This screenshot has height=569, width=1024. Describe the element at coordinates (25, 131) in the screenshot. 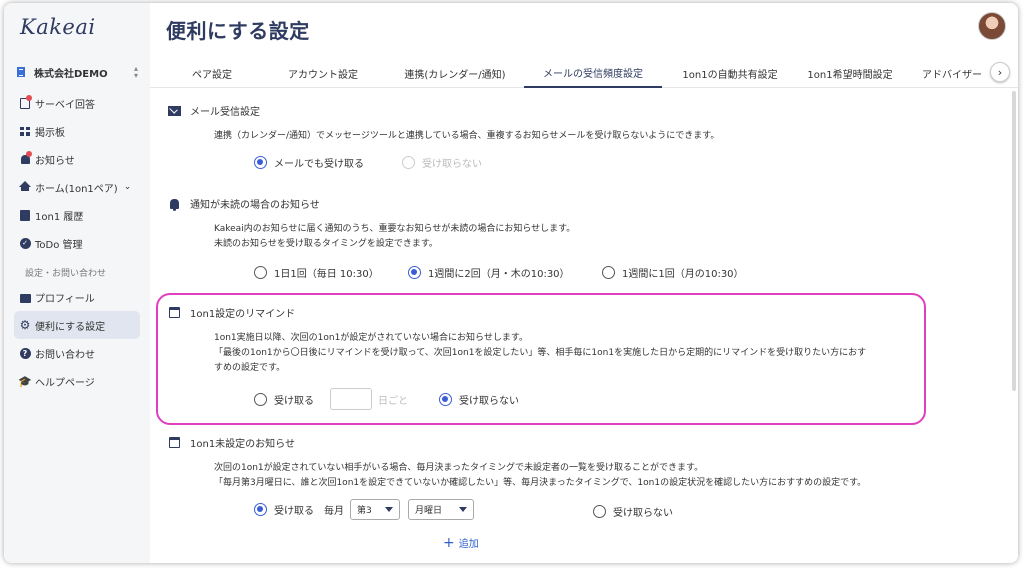

I see `board-icon` at that location.